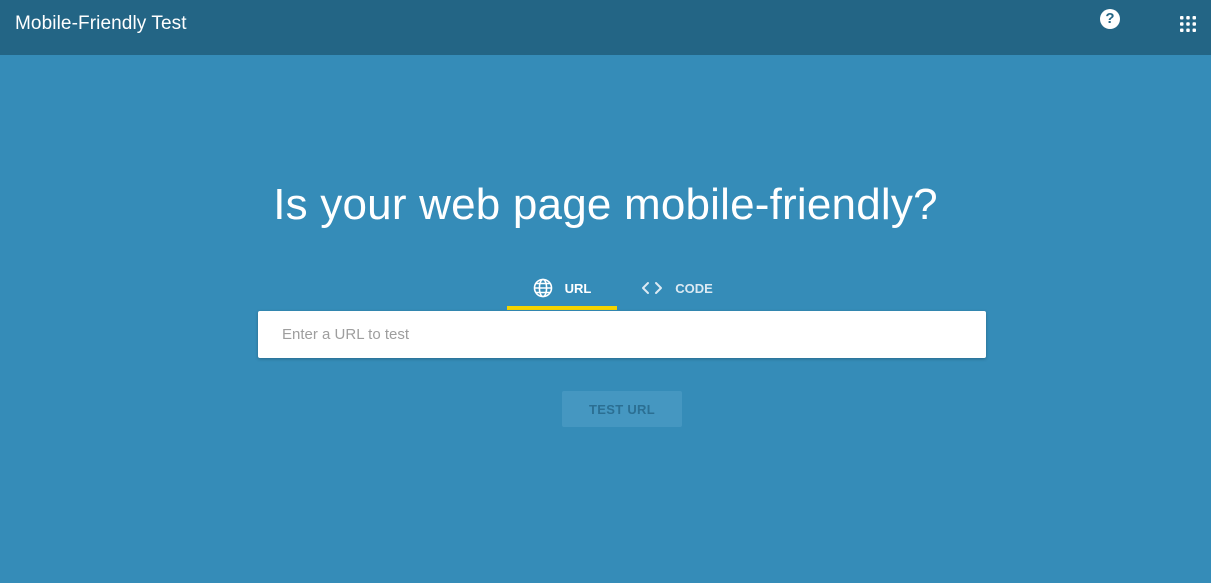 The height and width of the screenshot is (583, 1211). Describe the element at coordinates (605, 204) in the screenshot. I see `page-heading: Is your web page mobile-friendly?` at that location.